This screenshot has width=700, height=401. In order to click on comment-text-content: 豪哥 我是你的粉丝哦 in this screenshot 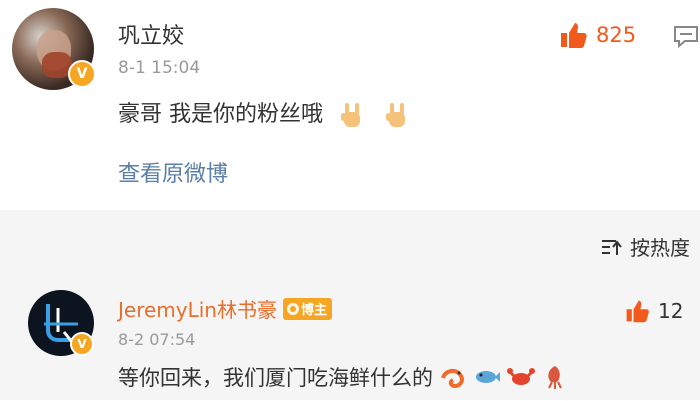, I will do `click(220, 114)`.